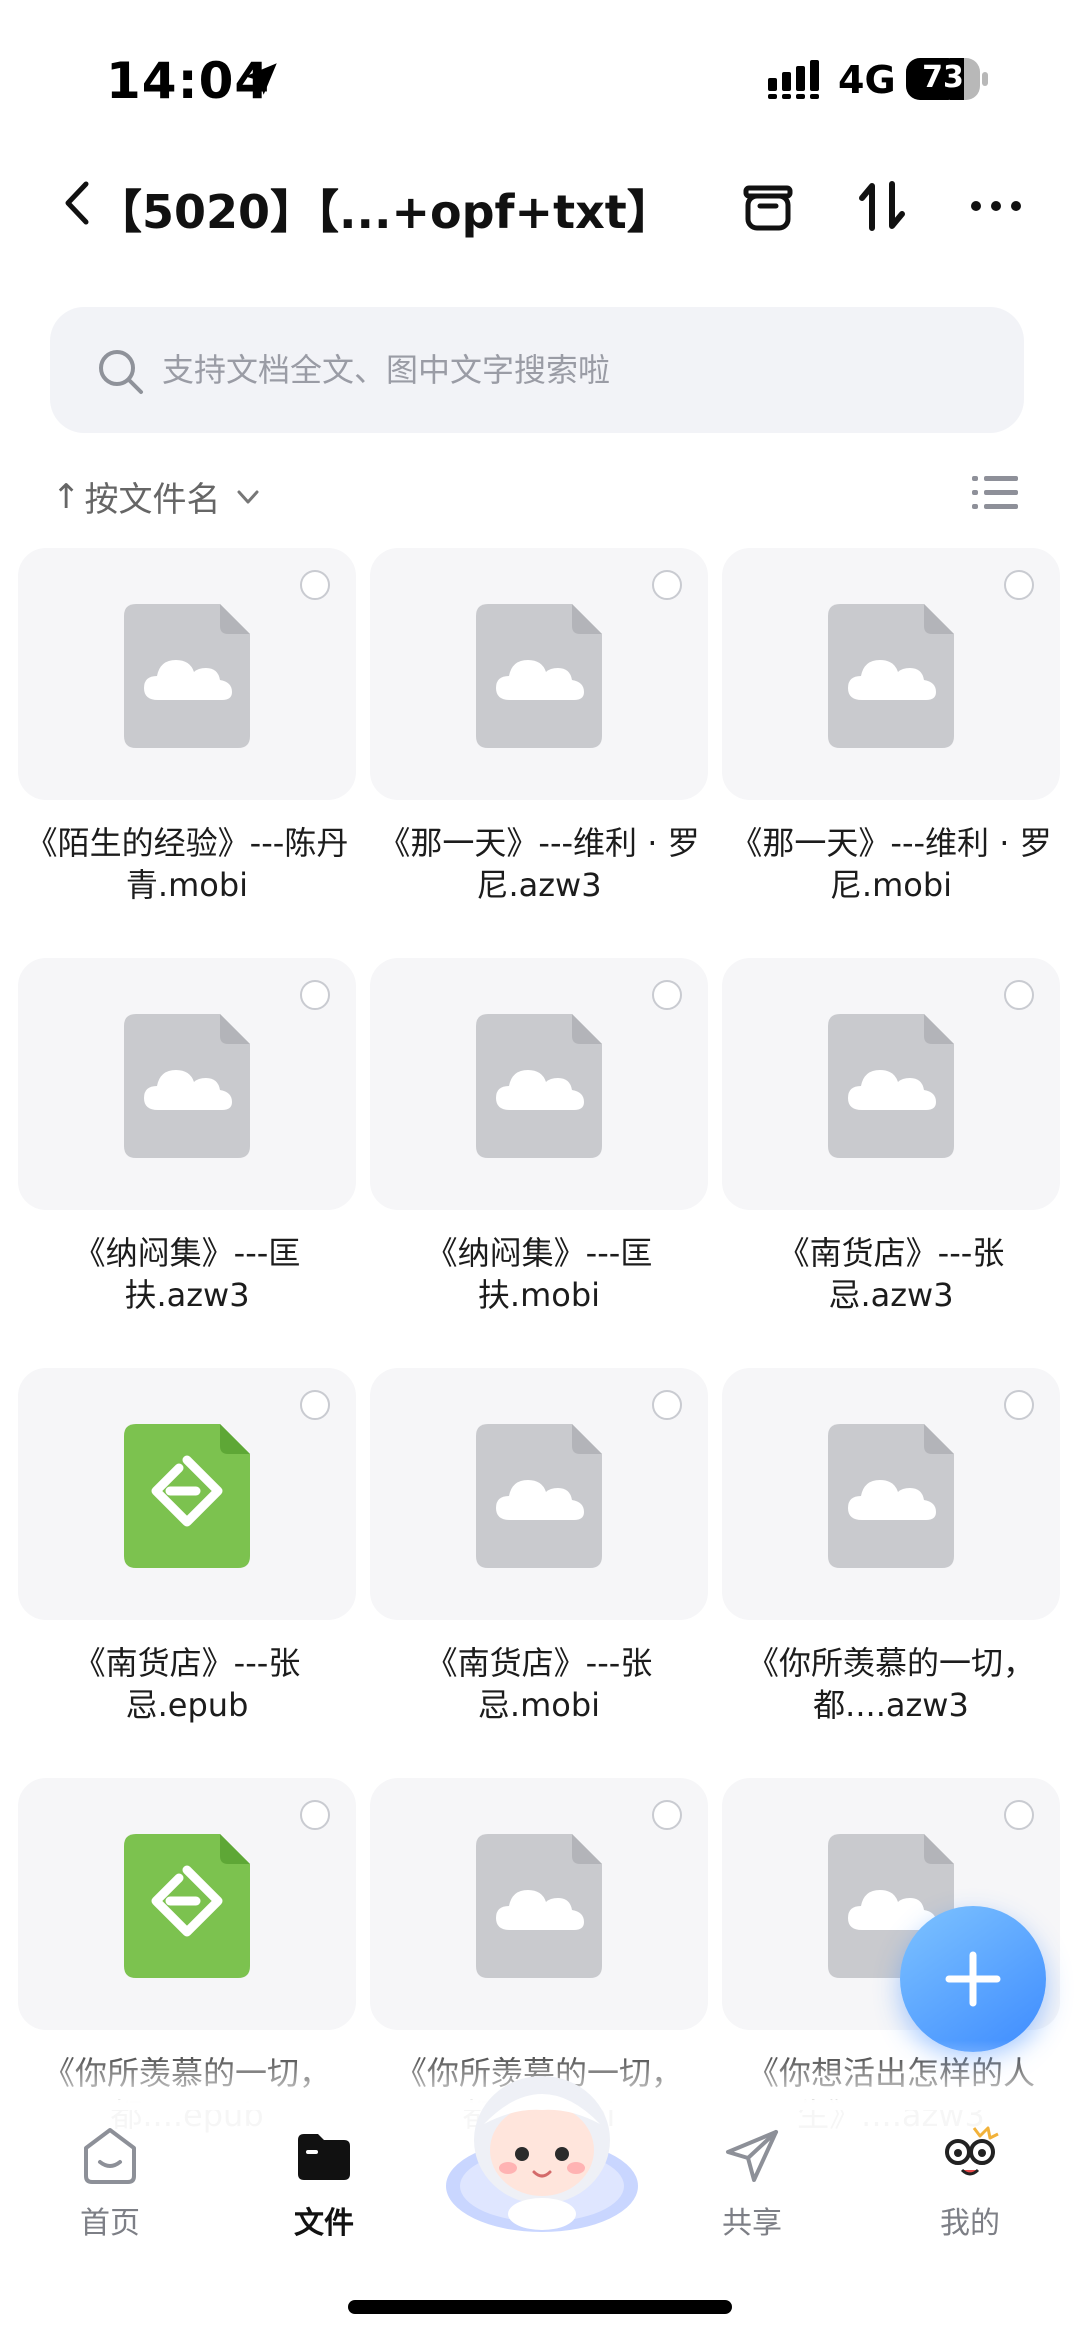 The height and width of the screenshot is (2341, 1080). Describe the element at coordinates (970, 2183) in the screenshot. I see `tab-profile: 我的` at that location.